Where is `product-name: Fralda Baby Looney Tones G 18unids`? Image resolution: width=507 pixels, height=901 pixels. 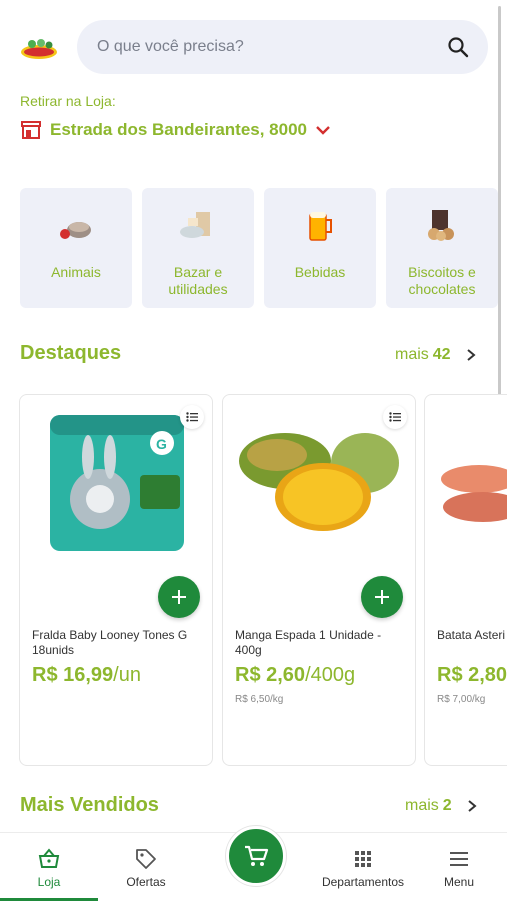
product-name: Fralda Baby Looney Tones G 18unids is located at coordinates (117, 643).